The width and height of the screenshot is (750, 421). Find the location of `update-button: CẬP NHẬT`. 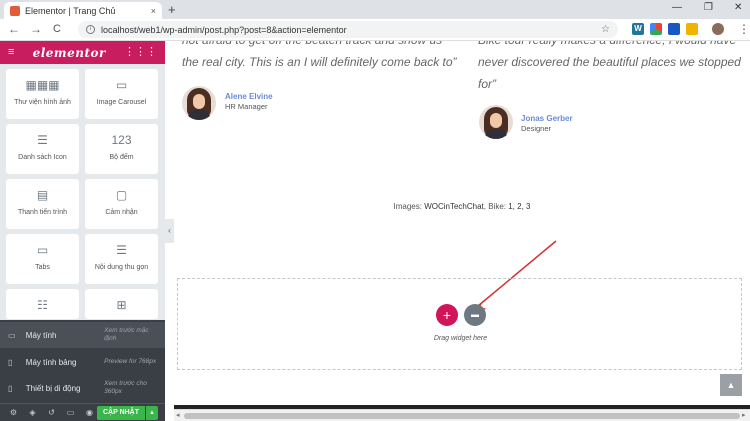

update-button: CẬP NHẬT is located at coordinates (121, 413).